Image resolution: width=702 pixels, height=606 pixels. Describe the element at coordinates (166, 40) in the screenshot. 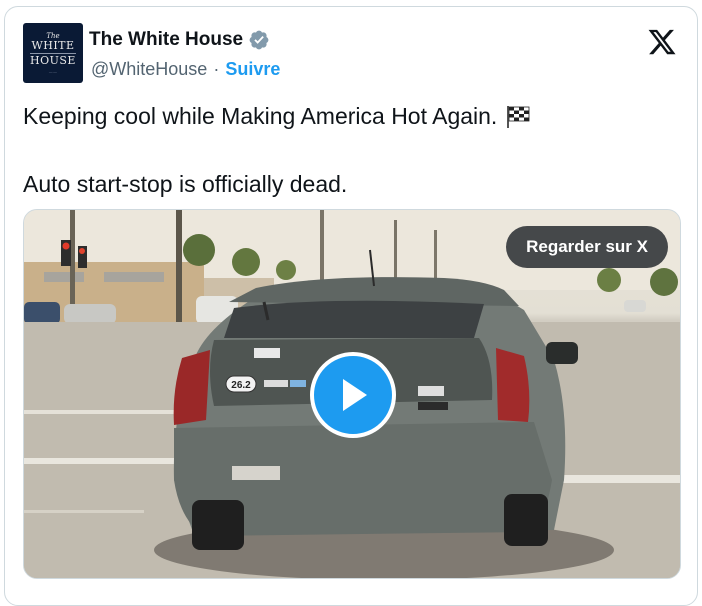

I see `account-name: The White House` at that location.